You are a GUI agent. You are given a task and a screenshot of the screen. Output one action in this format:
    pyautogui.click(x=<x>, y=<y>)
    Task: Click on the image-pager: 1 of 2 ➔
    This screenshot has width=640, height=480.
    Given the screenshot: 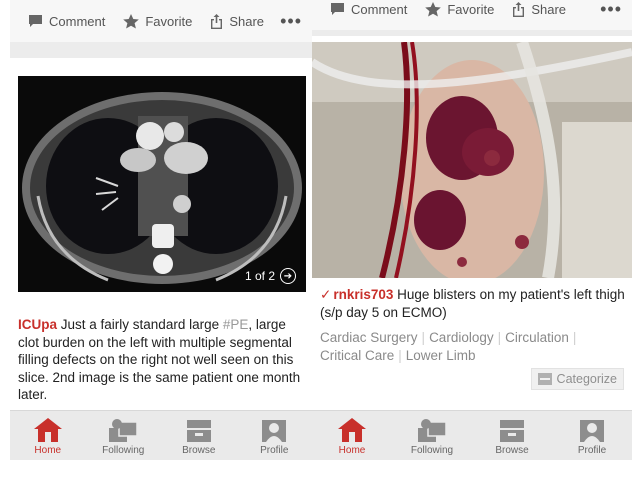 What is the action you would take?
    pyautogui.click(x=270, y=276)
    